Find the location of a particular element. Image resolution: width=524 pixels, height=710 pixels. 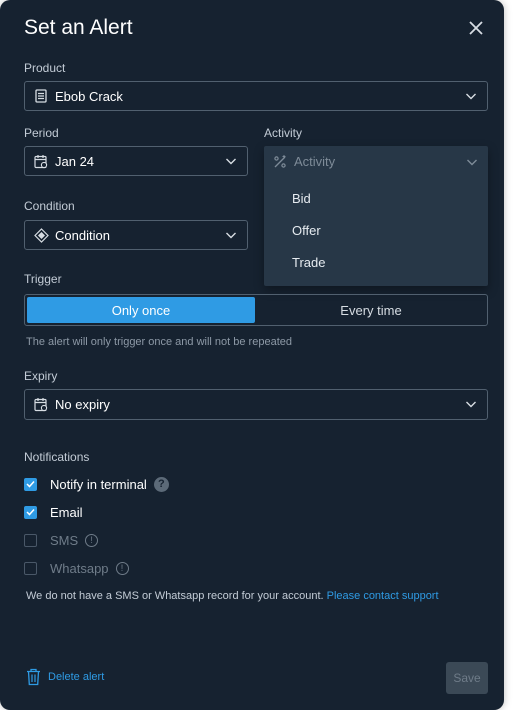

trigger-every-time-button: Every time is located at coordinates (371, 310).